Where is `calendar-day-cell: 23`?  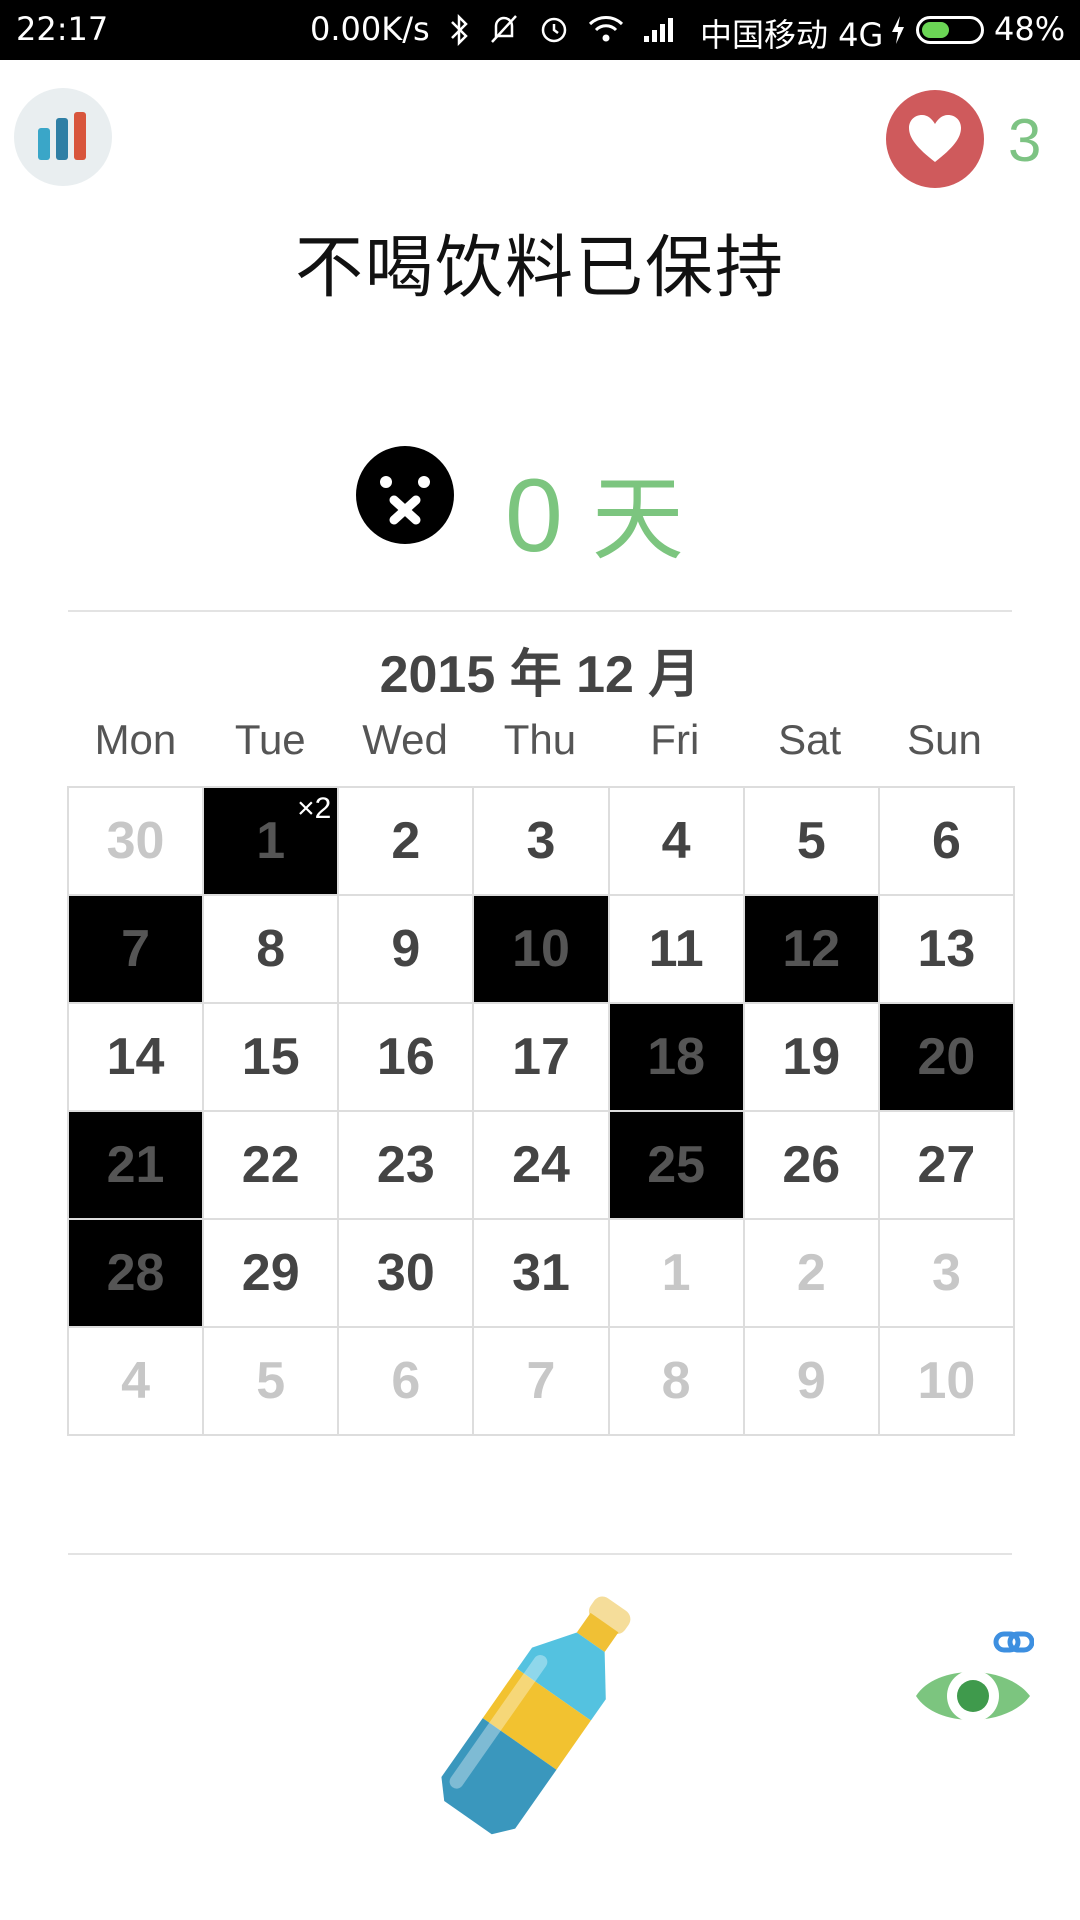
calendar-day-cell: 23 is located at coordinates (407, 1166).